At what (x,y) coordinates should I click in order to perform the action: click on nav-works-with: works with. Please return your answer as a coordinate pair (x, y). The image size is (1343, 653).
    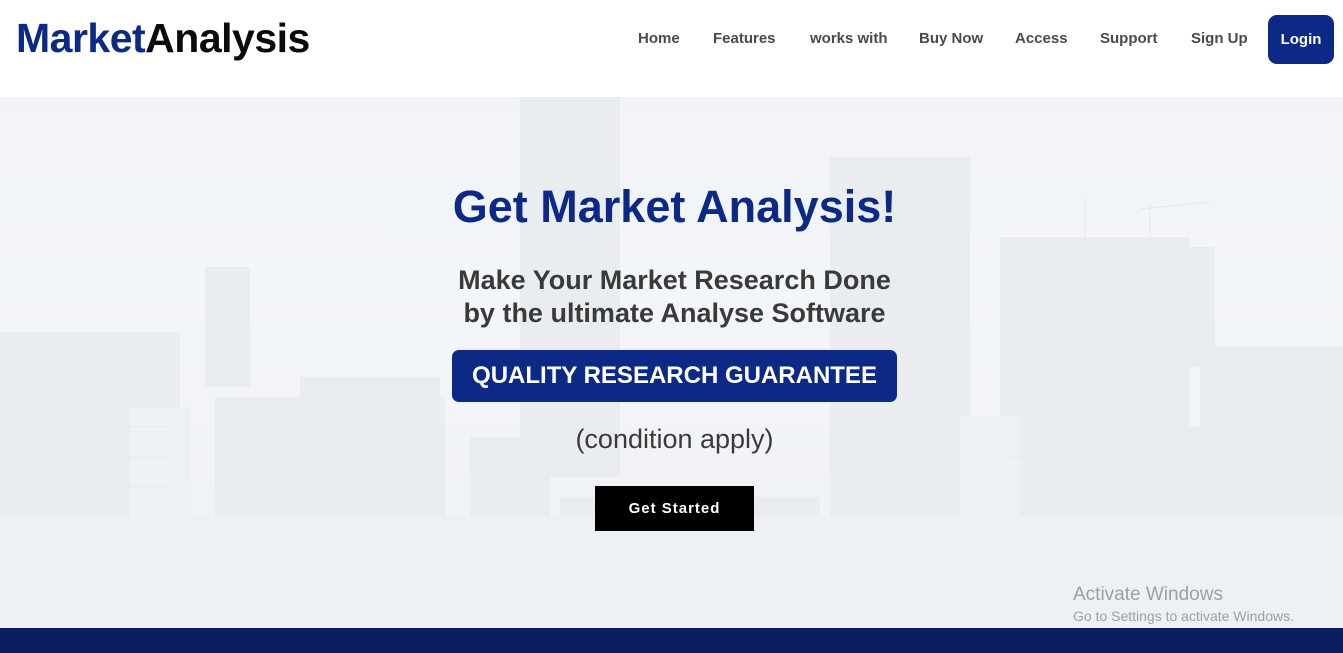
    Looking at the image, I should click on (849, 39).